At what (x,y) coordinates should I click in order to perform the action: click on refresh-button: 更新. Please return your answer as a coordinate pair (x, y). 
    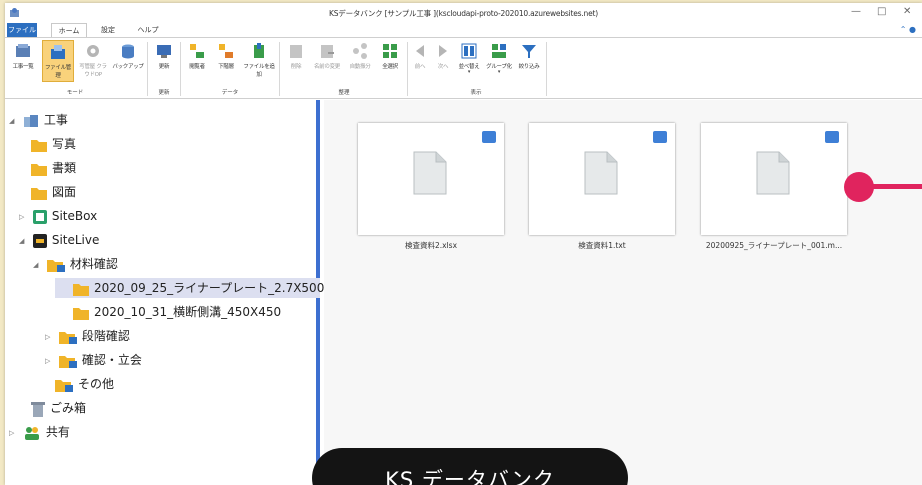
    Looking at the image, I should click on (164, 61).